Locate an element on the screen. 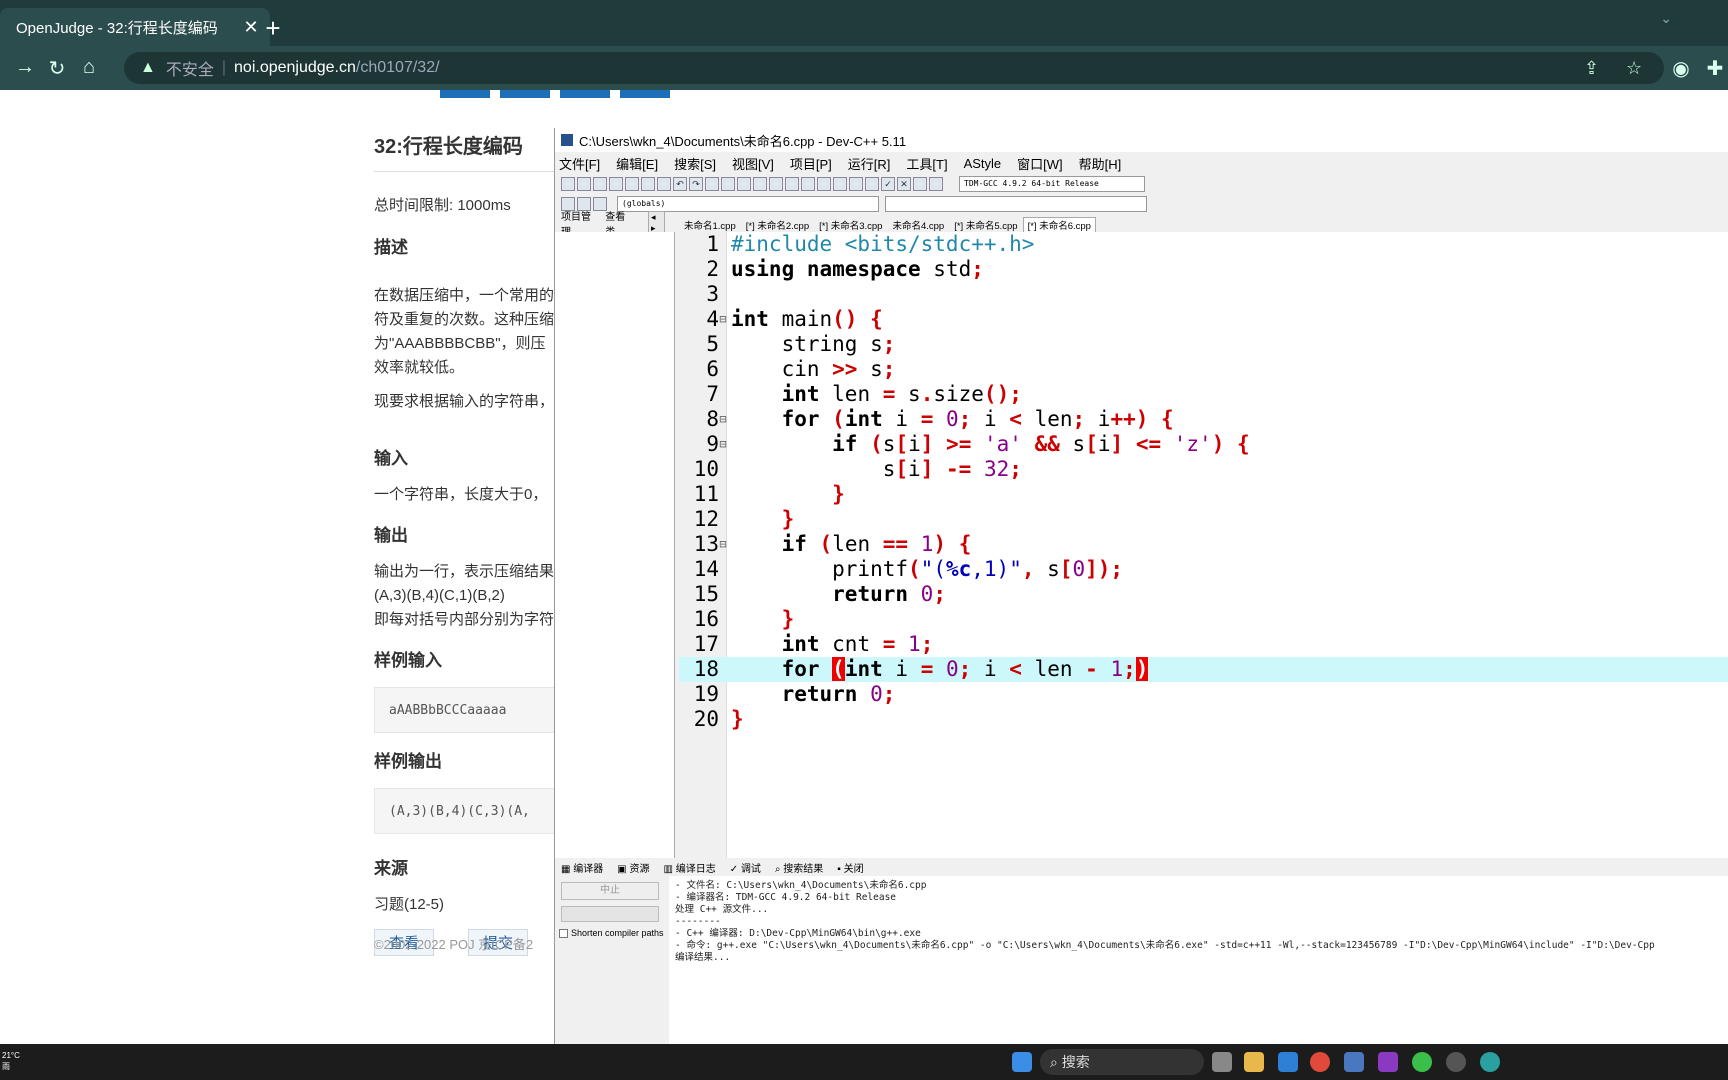 Image resolution: width=1728 pixels, height=1080 pixels. profile-icon: ◉ is located at coordinates (1681, 68).